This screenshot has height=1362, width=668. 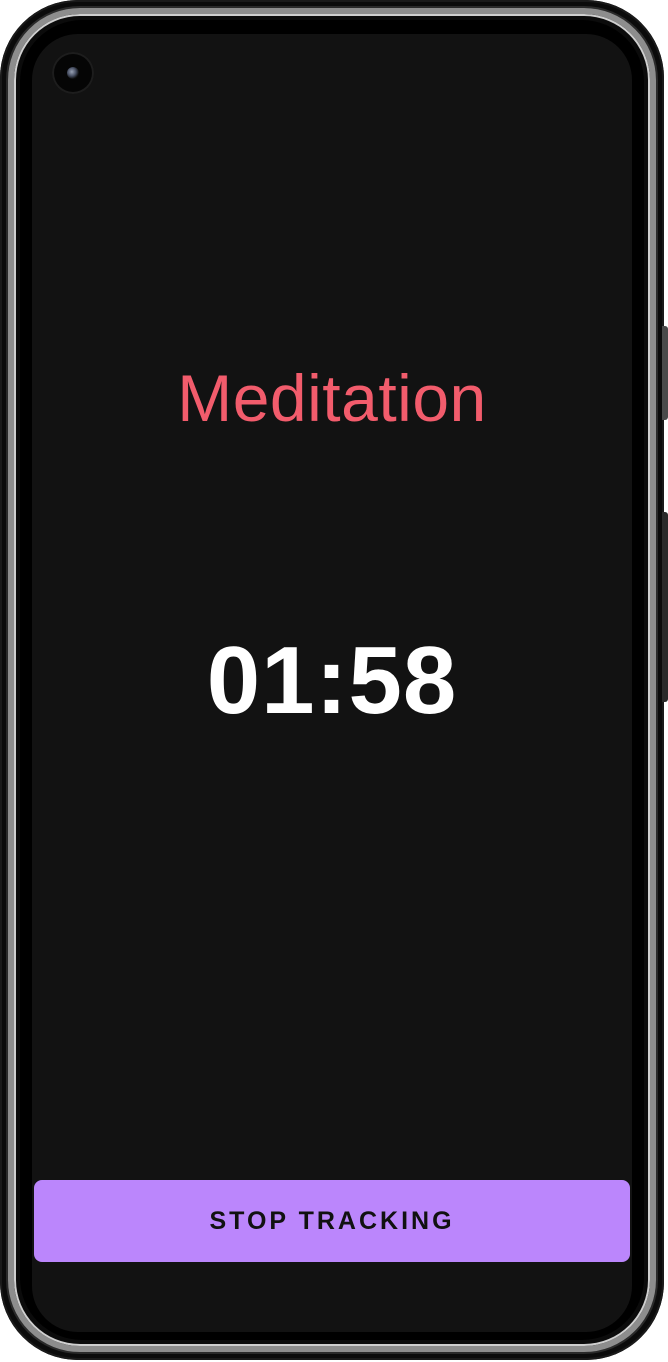 I want to click on camera-icon, so click(x=73, y=73).